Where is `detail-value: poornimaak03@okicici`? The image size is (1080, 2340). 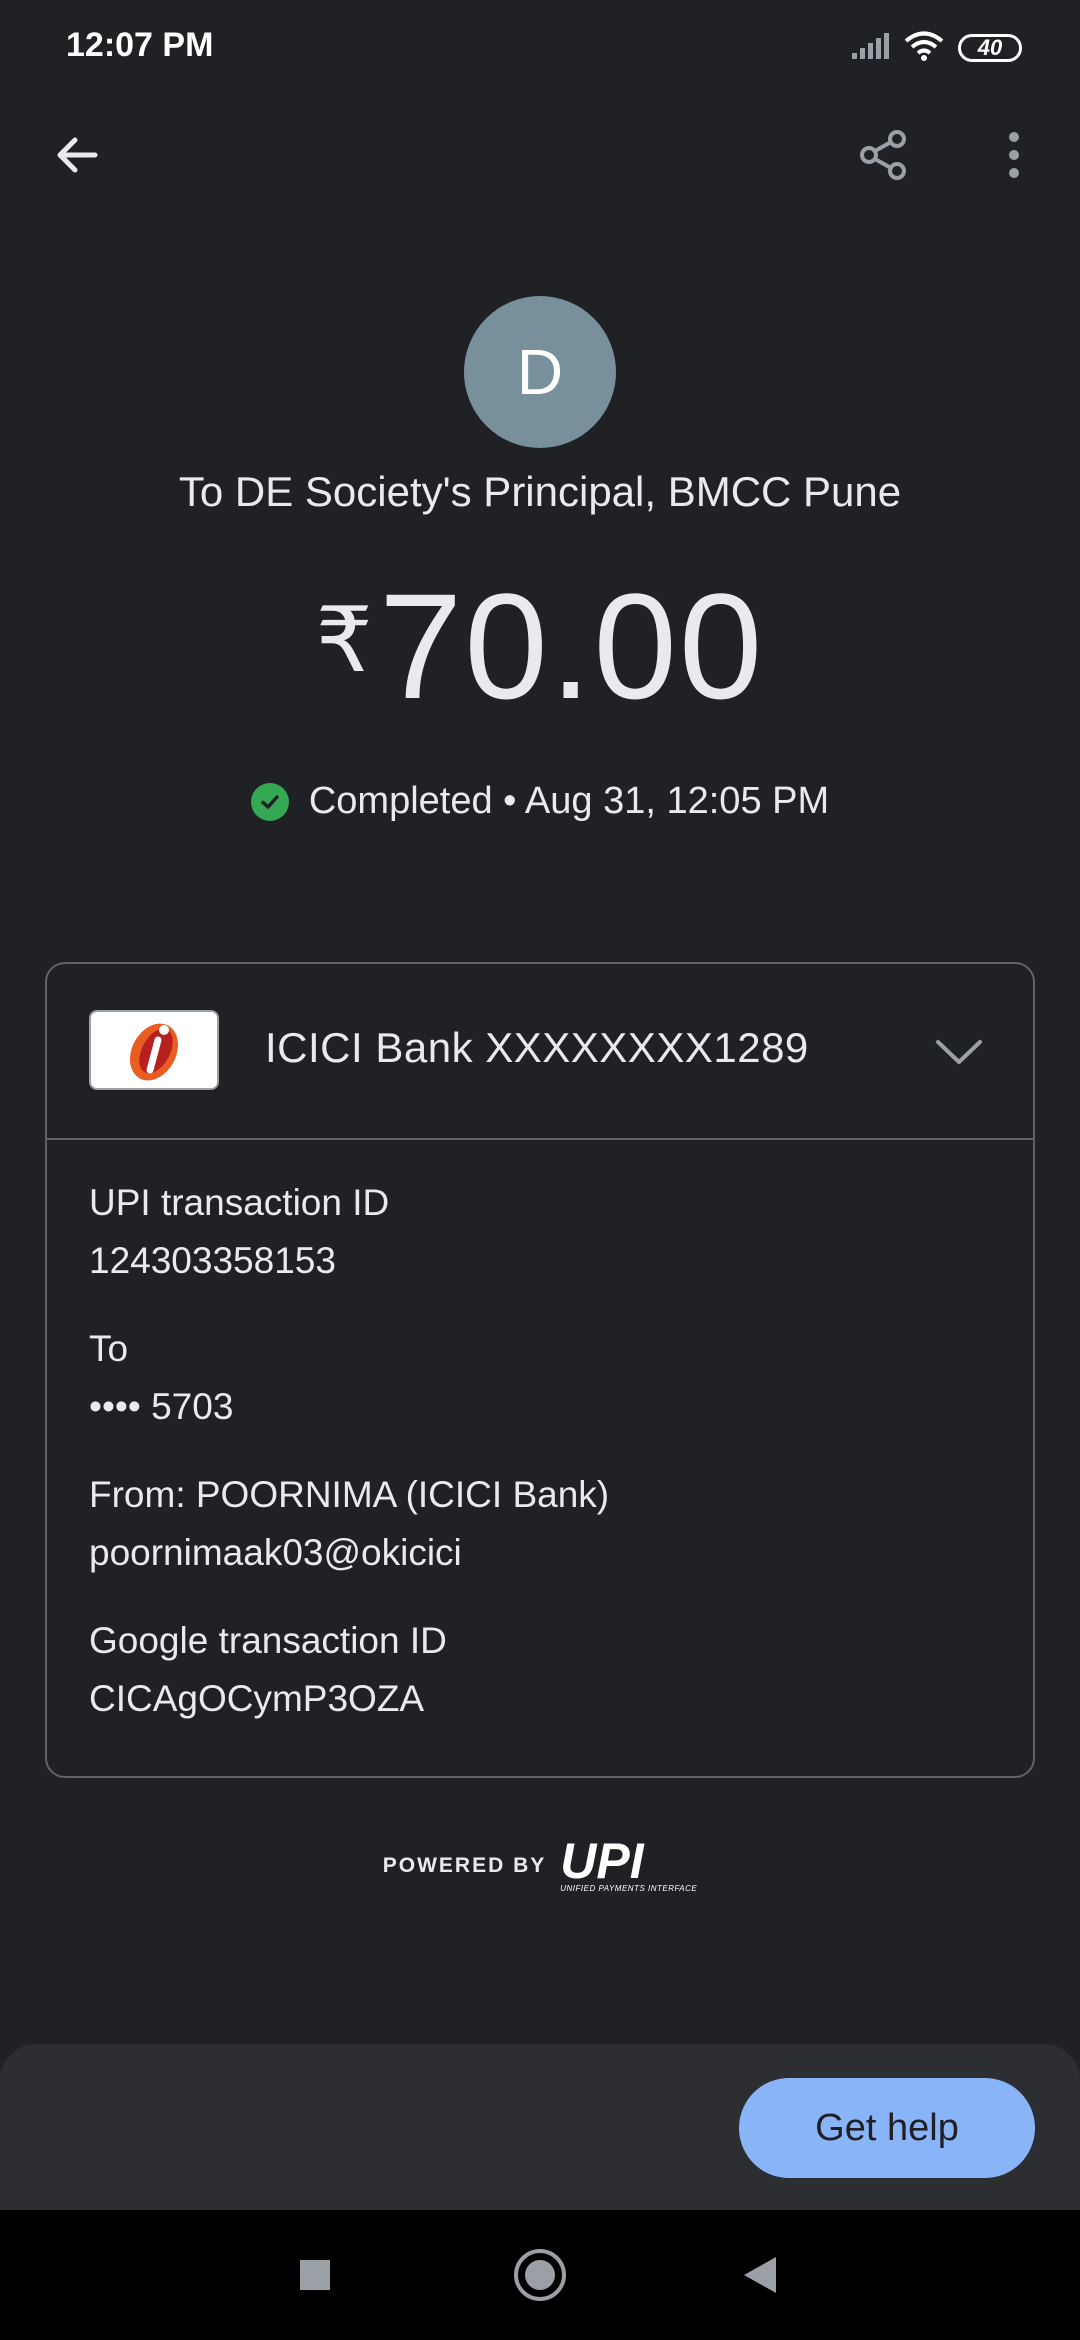
detail-value: poornimaak03@okicici is located at coordinates (275, 1552).